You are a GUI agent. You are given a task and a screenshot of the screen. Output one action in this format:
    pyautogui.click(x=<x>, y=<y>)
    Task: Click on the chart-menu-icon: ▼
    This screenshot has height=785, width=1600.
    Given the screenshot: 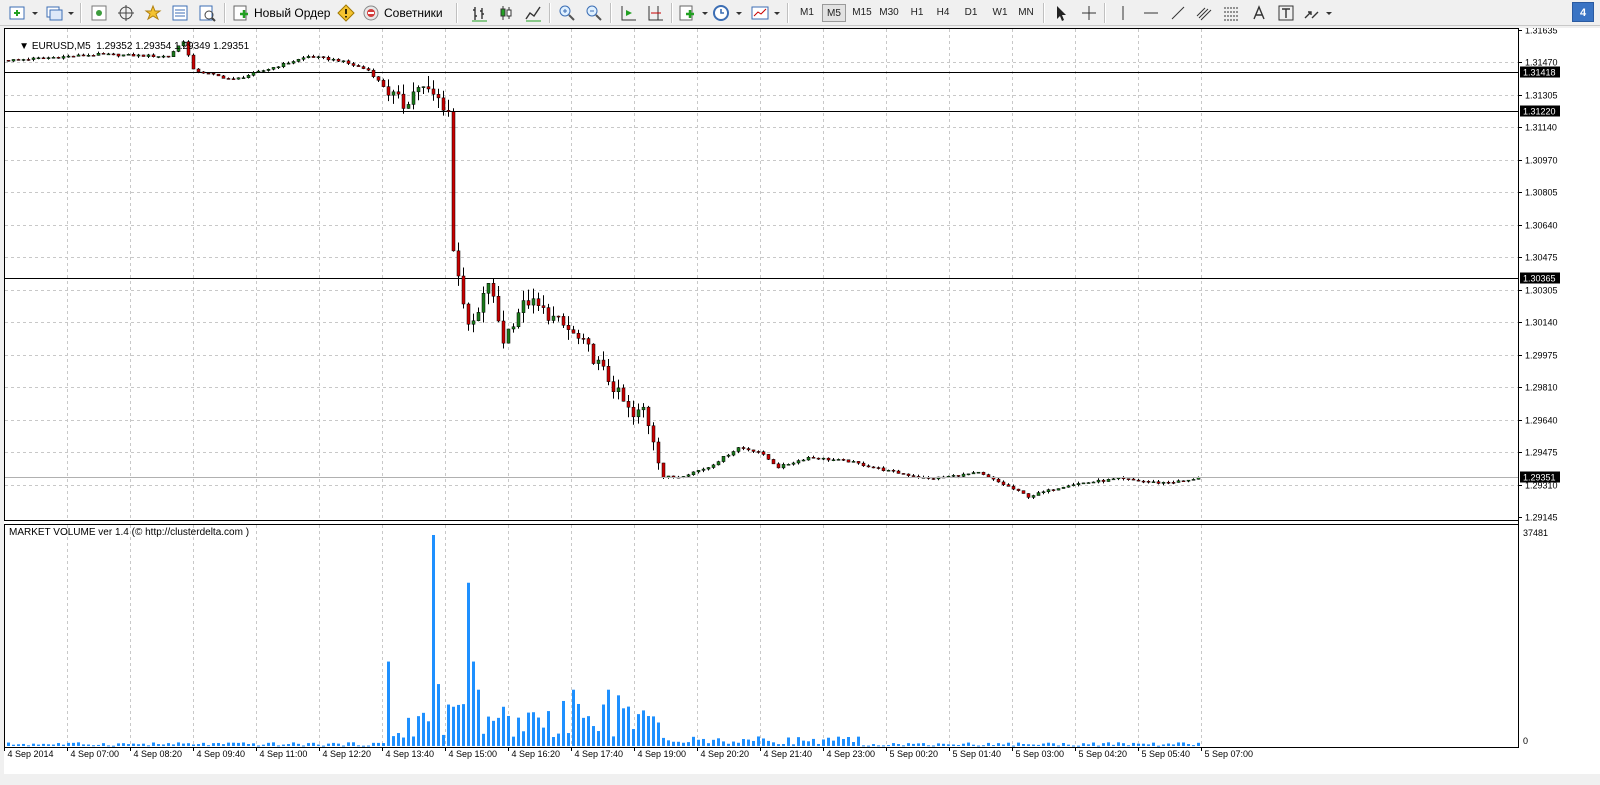 What is the action you would take?
    pyautogui.click(x=24, y=46)
    